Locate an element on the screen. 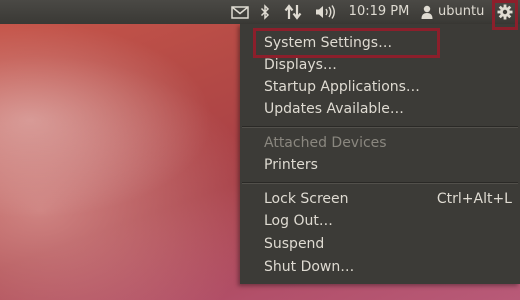  user-icon is located at coordinates (427, 12).